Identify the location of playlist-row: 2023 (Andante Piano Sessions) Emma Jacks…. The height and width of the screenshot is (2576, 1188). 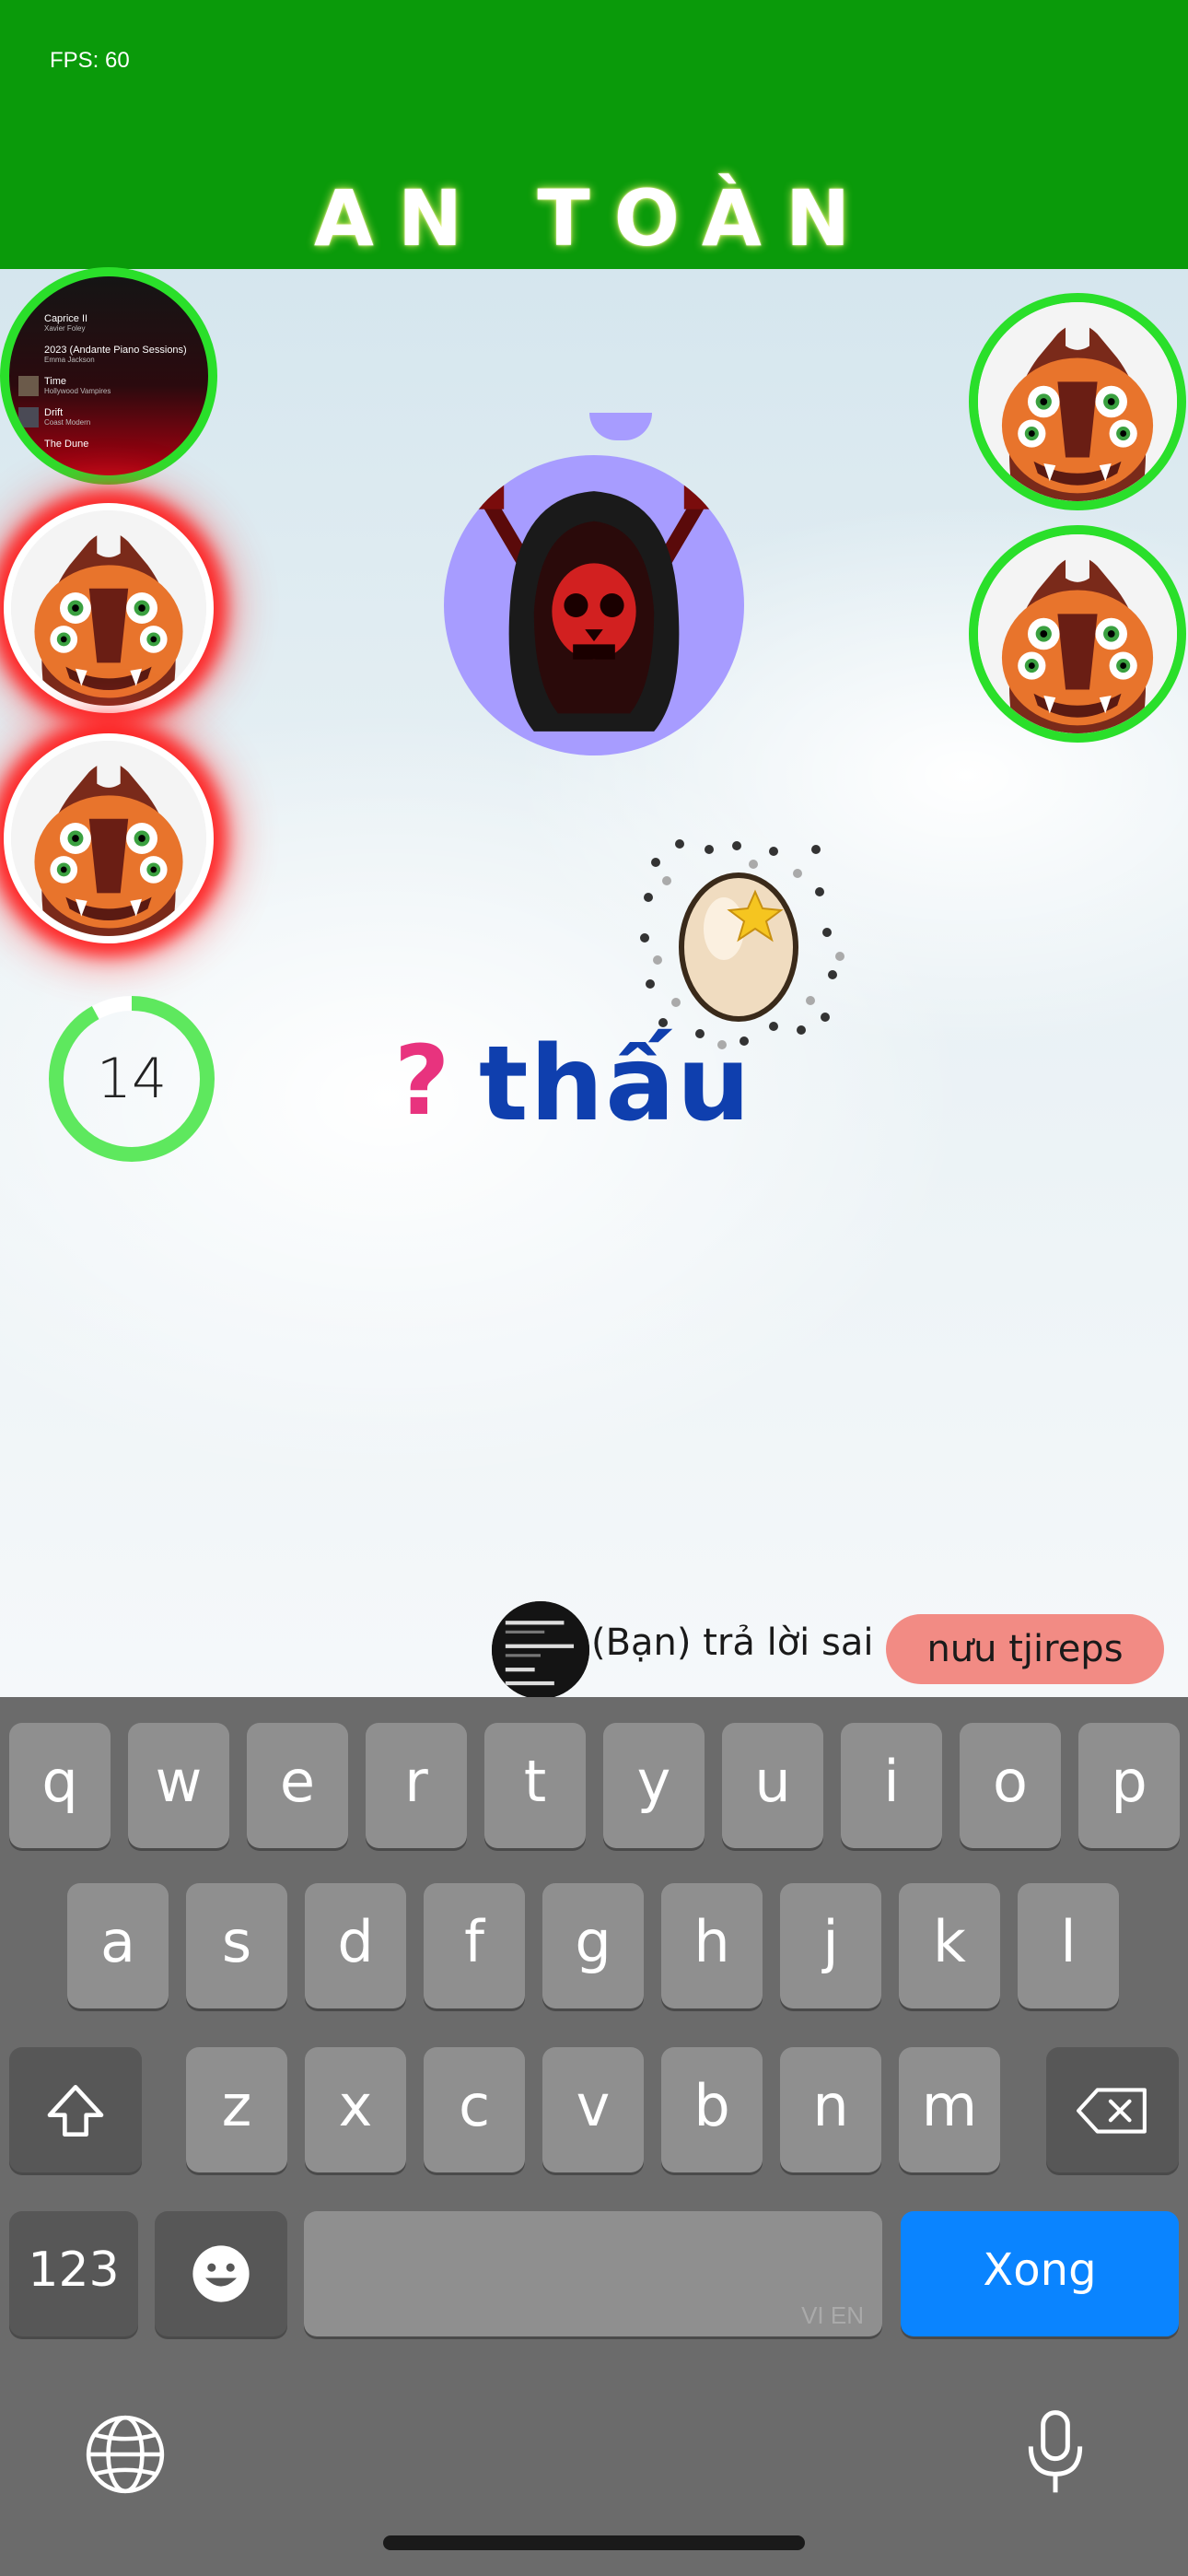
(115, 354).